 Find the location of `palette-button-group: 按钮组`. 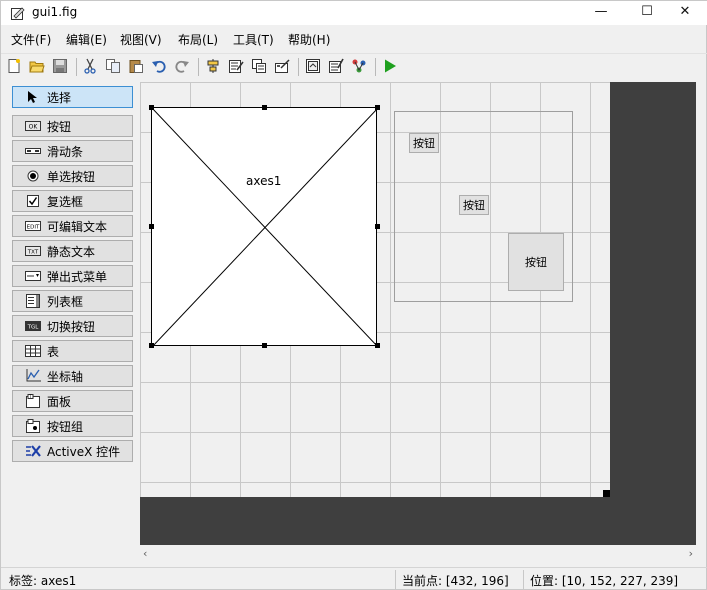

palette-button-group: 按钮组 is located at coordinates (72, 426).